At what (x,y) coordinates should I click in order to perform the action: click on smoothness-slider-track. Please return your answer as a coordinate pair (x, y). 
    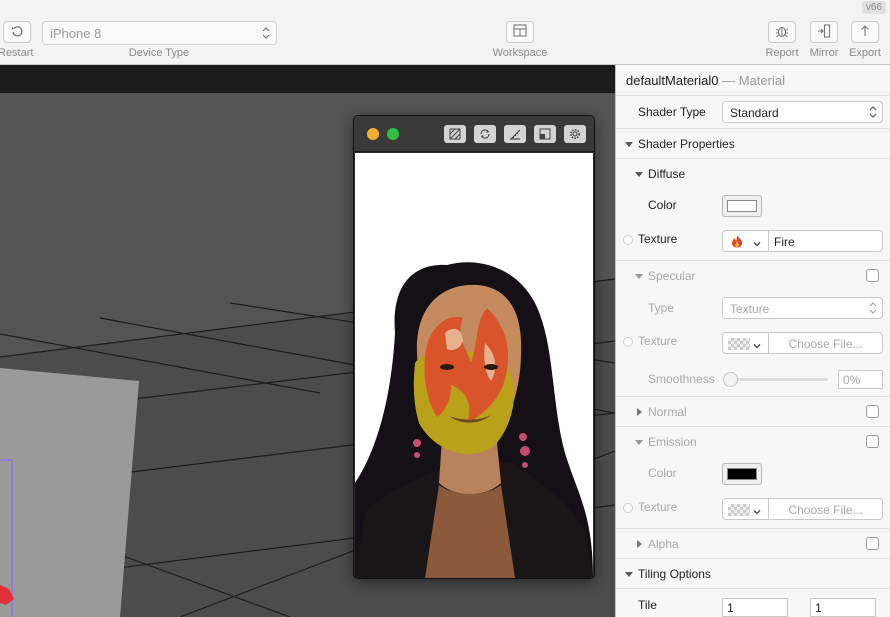
    Looking at the image, I should click on (777, 379).